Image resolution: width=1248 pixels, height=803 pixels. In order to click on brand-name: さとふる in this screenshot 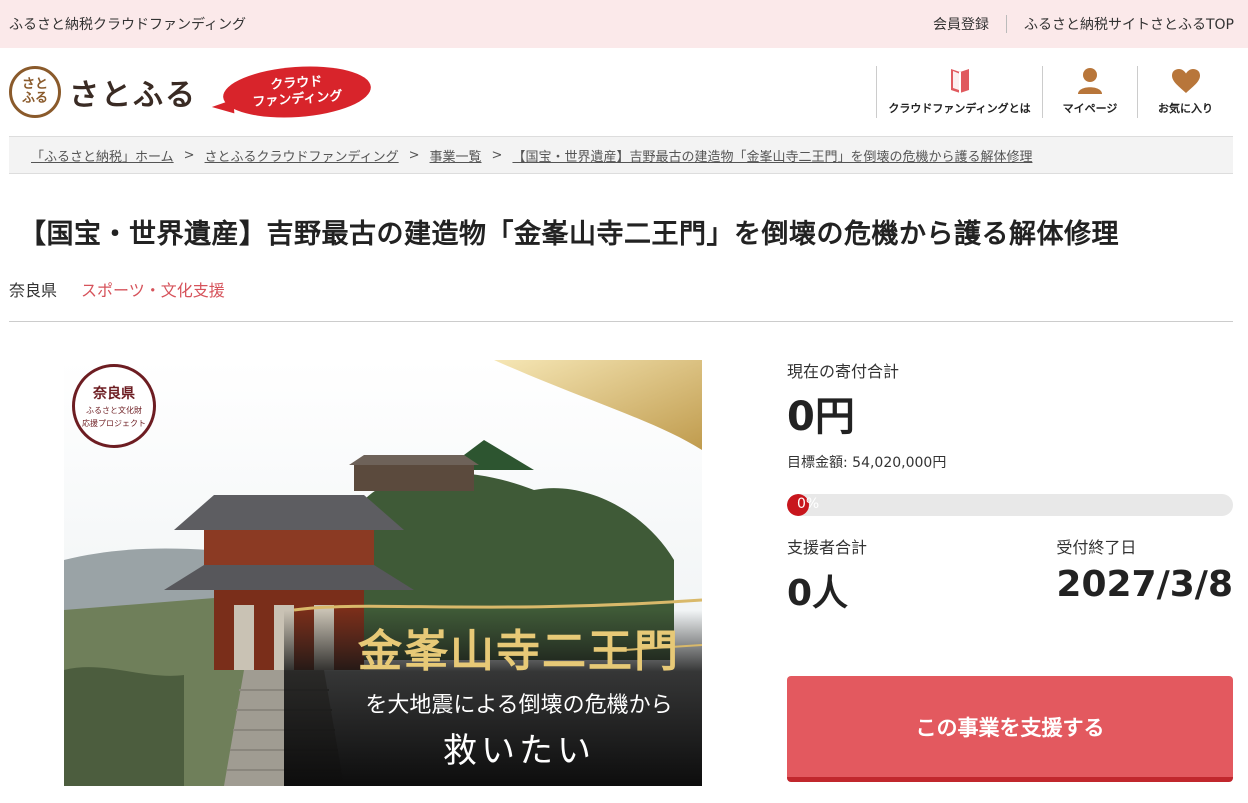, I will do `click(133, 95)`.